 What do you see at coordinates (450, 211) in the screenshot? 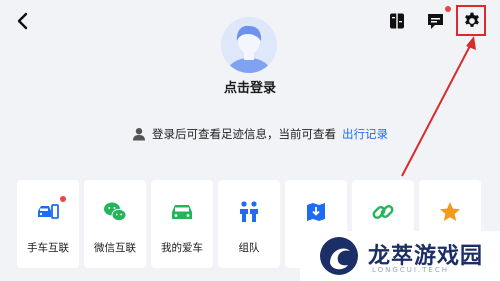
I see `star-icon` at bounding box center [450, 211].